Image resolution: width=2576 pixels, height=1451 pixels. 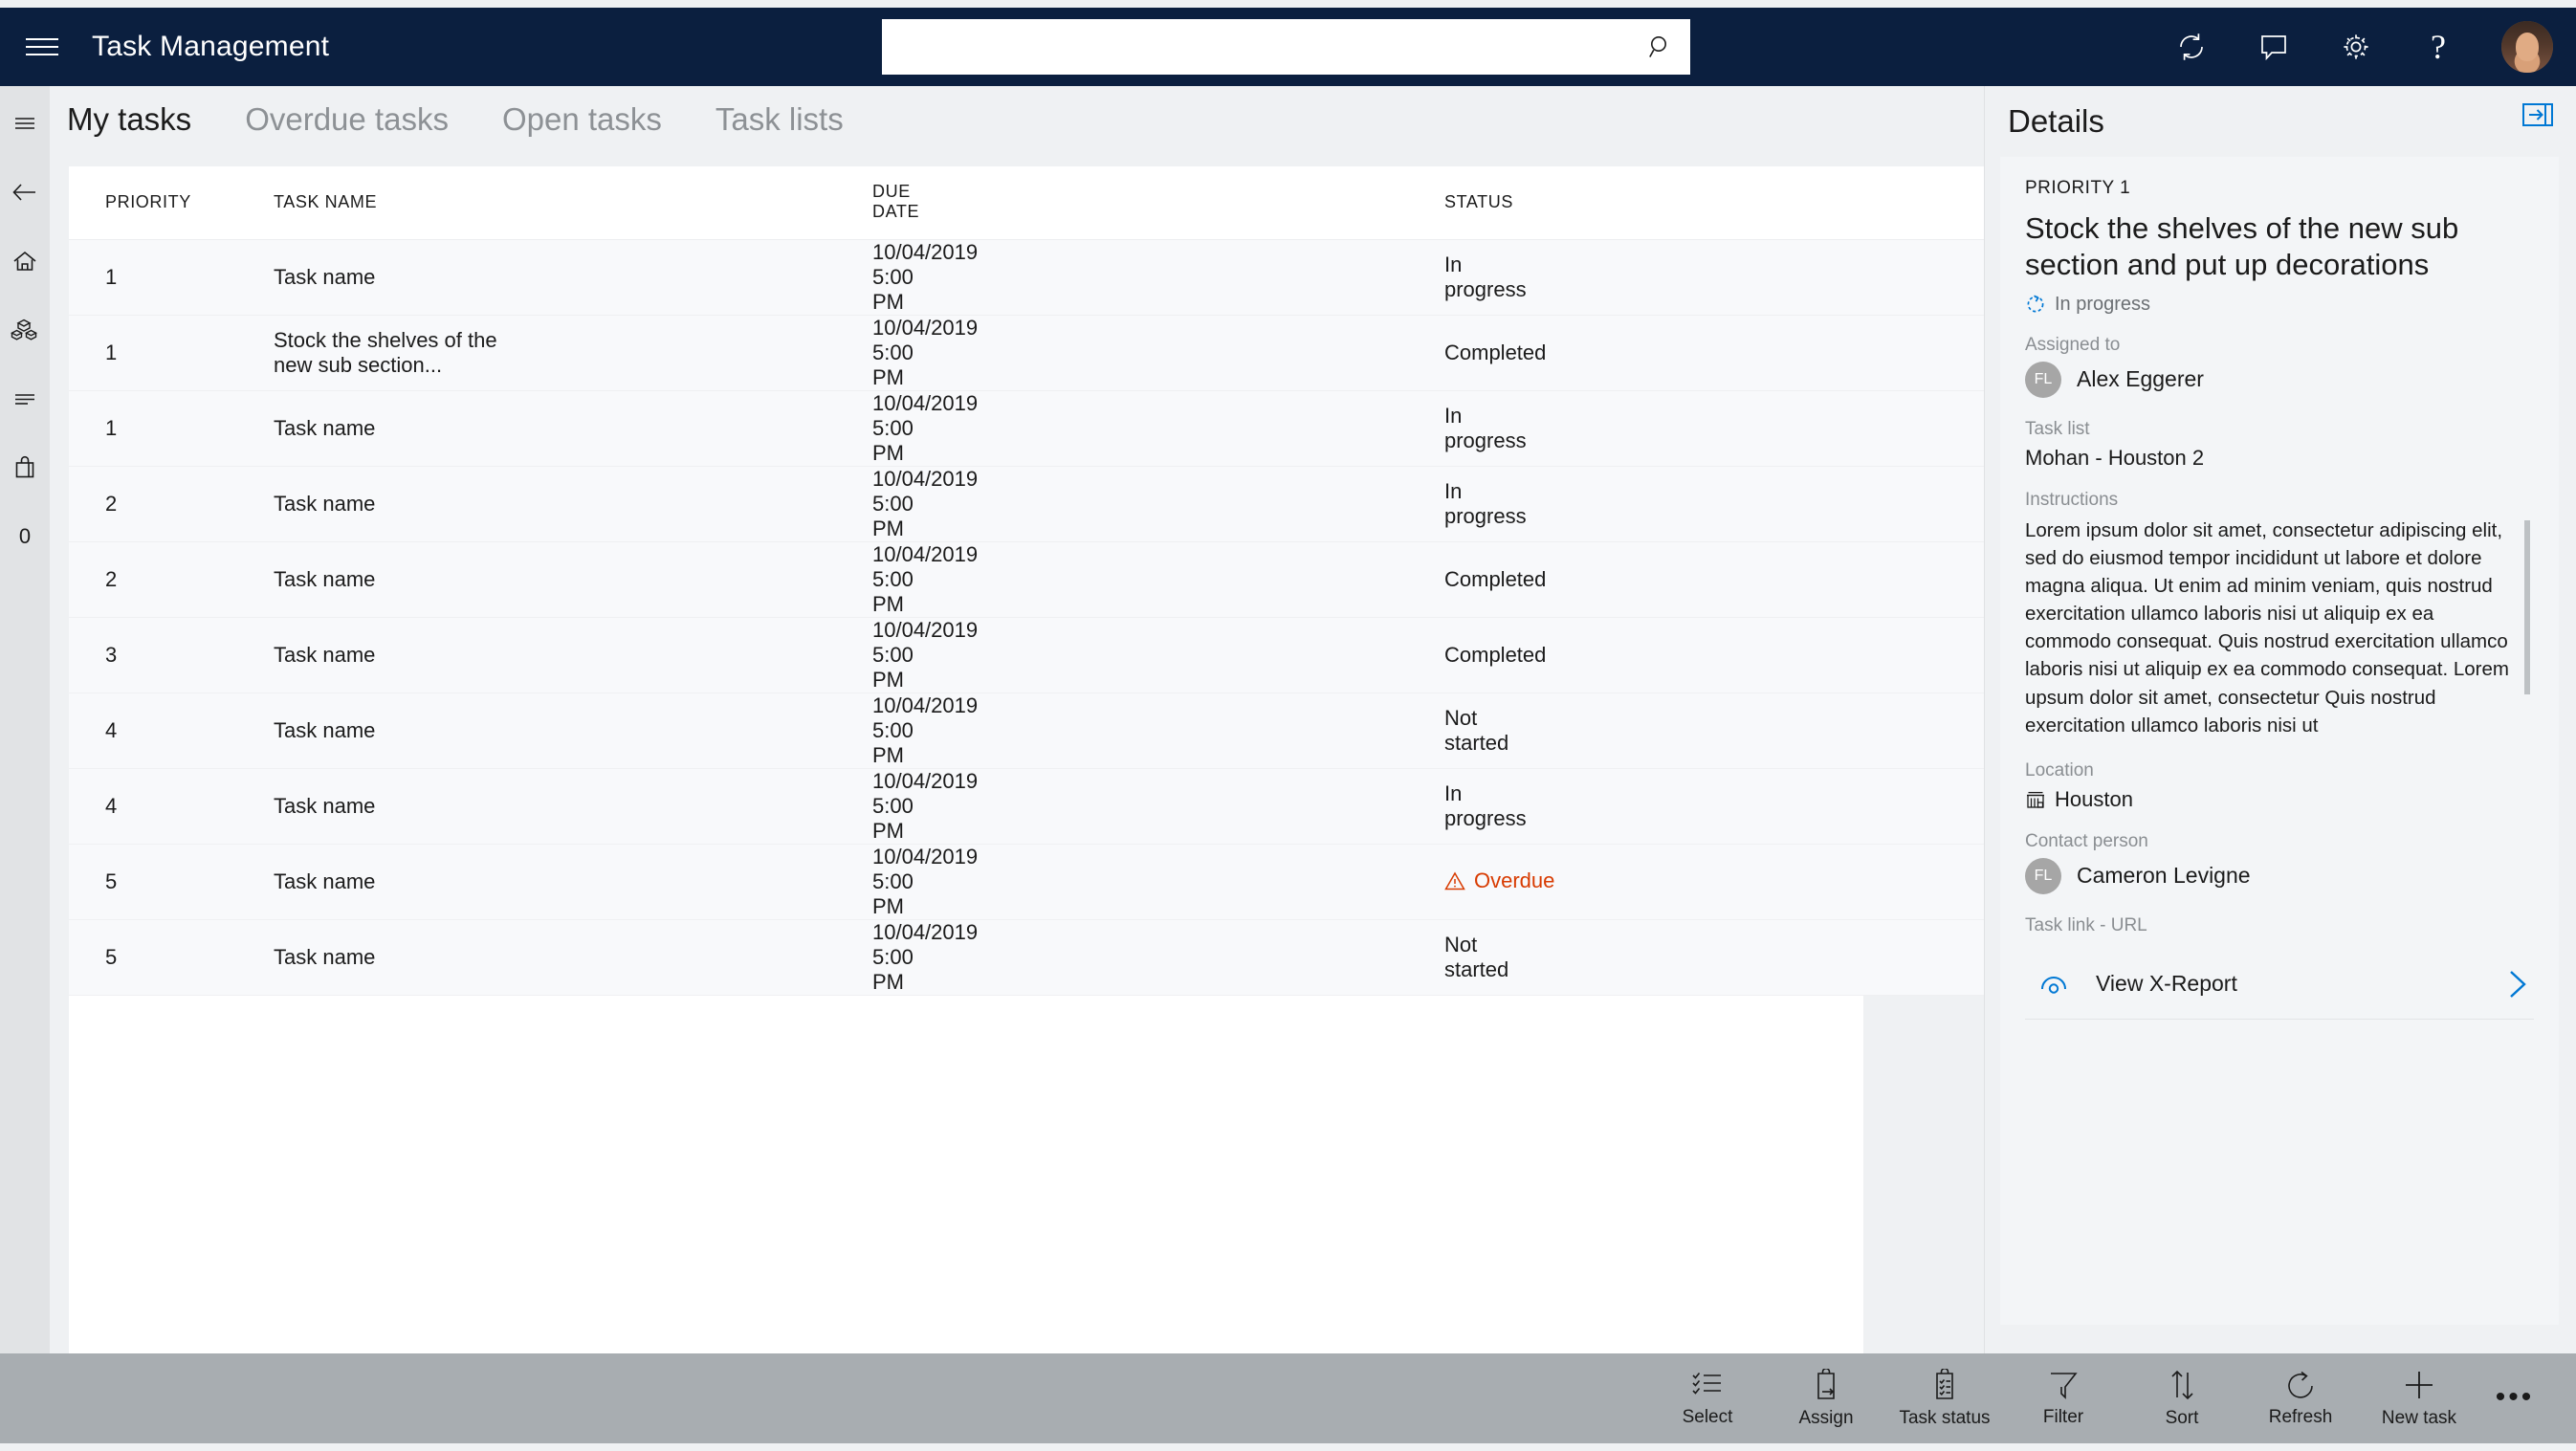 I want to click on column-header-task-name: TASK NAME, so click(x=349, y=203).